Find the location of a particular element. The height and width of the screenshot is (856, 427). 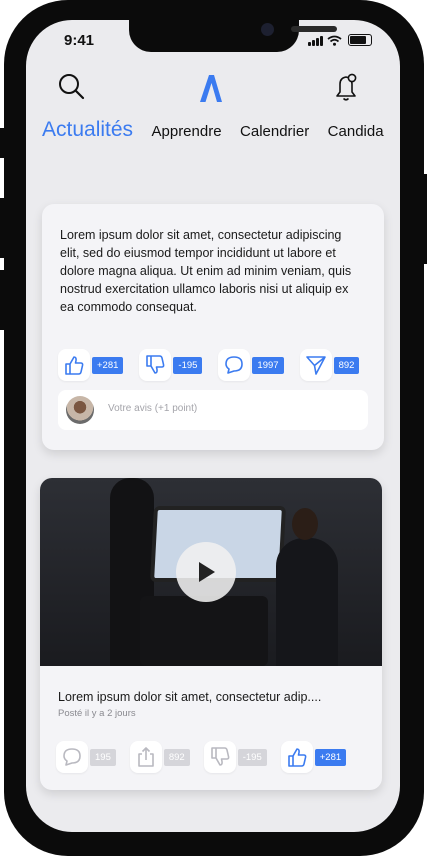

wifi-icon is located at coordinates (334, 40).